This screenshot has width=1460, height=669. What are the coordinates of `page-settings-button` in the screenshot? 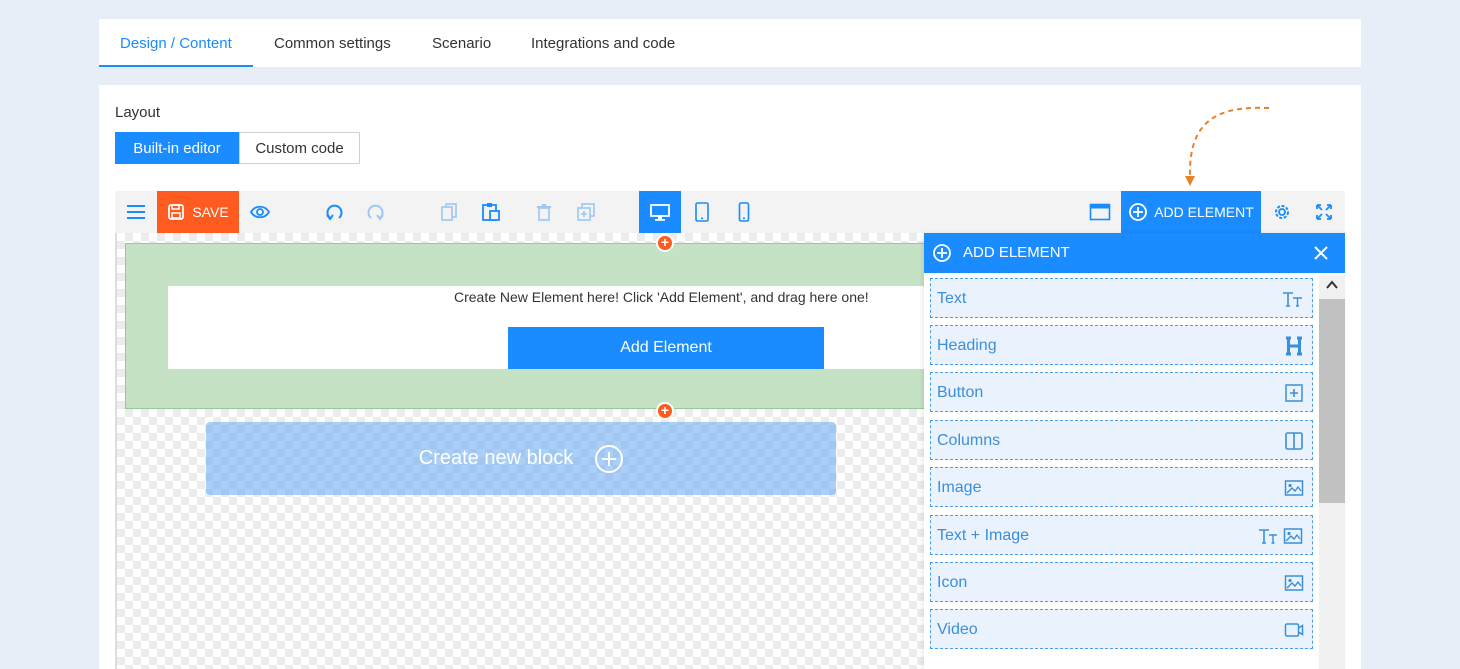 It's located at (1100, 212).